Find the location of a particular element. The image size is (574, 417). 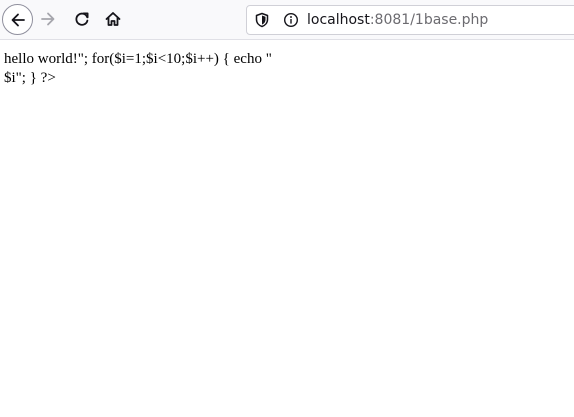

url-bar: localhost:8081/1base.php is located at coordinates (410, 20).